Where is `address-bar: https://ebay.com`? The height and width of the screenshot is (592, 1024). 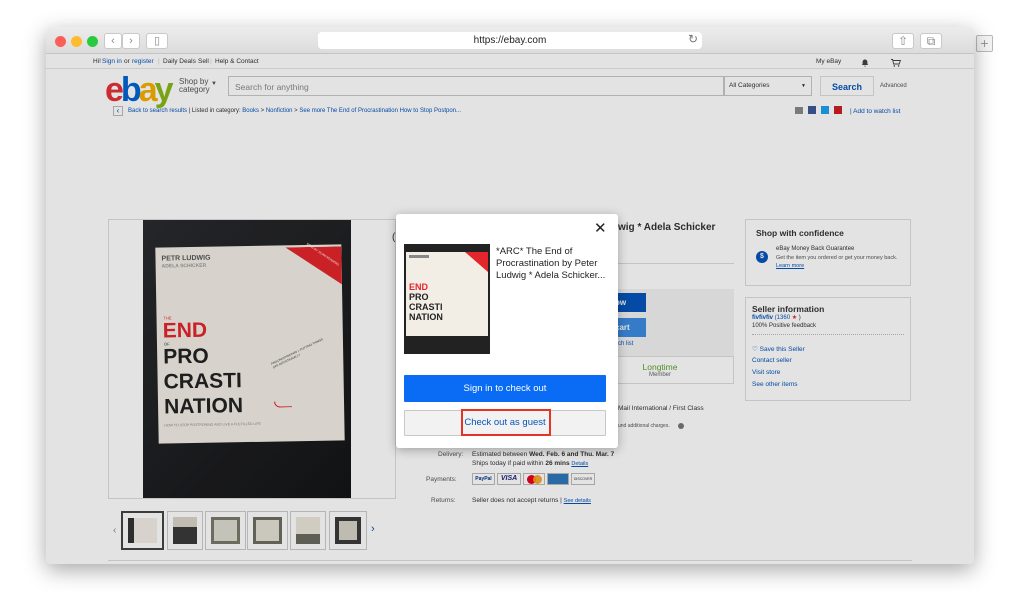 address-bar: https://ebay.com is located at coordinates (510, 40).